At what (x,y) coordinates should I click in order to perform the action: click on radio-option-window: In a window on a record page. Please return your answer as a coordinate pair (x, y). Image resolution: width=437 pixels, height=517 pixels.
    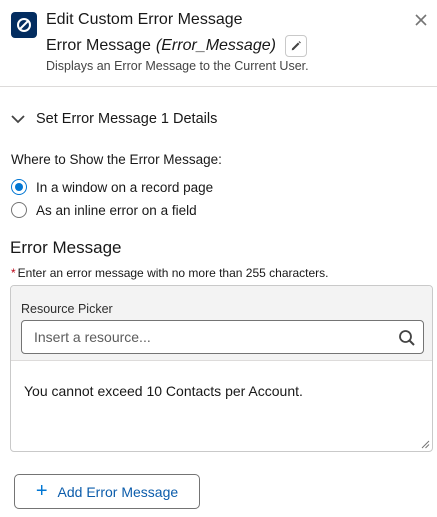
    Looking at the image, I should click on (112, 187).